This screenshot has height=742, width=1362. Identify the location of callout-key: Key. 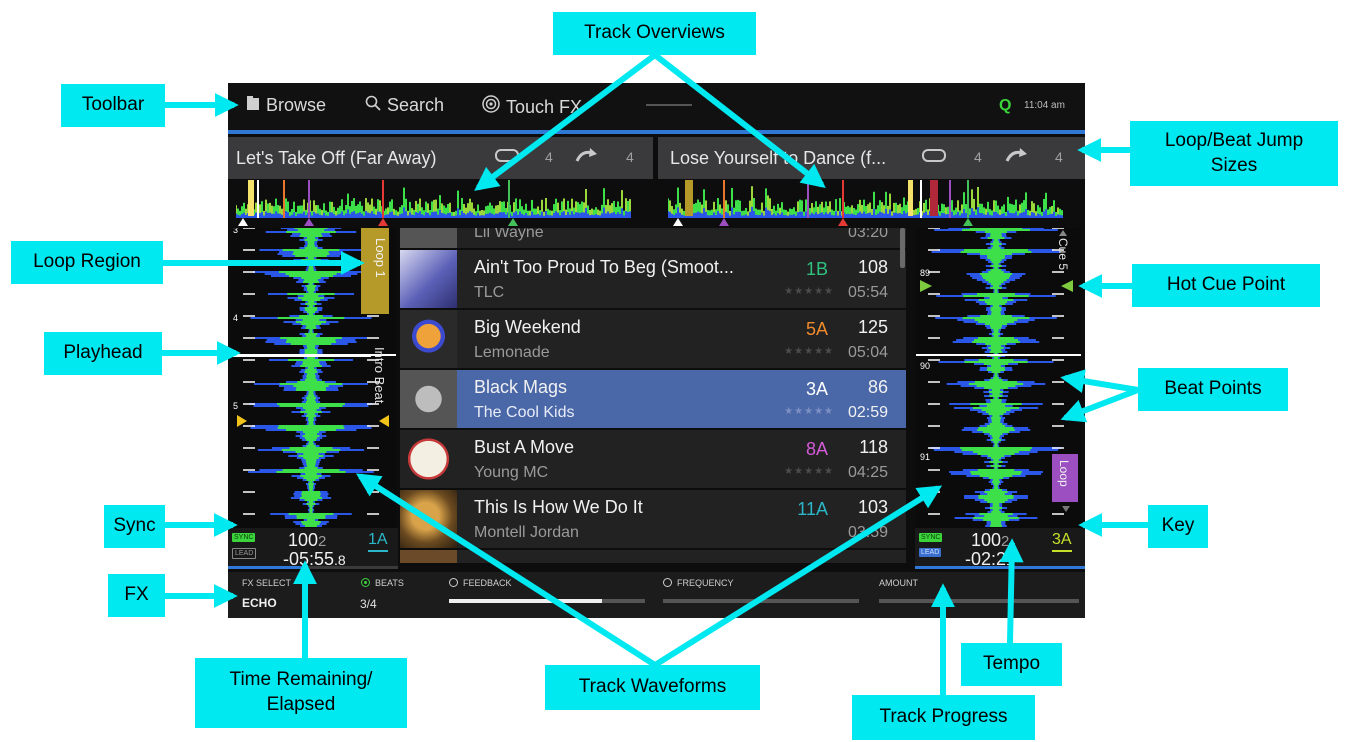
(1178, 526).